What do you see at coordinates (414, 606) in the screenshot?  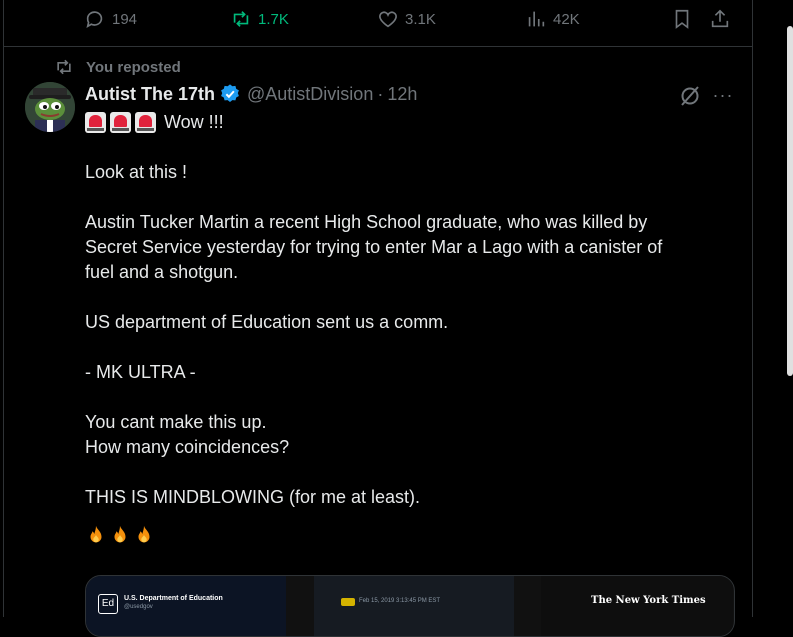 I see `media-image-screenshot: Feb 15, 2019 3:13:45 PM EST` at bounding box center [414, 606].